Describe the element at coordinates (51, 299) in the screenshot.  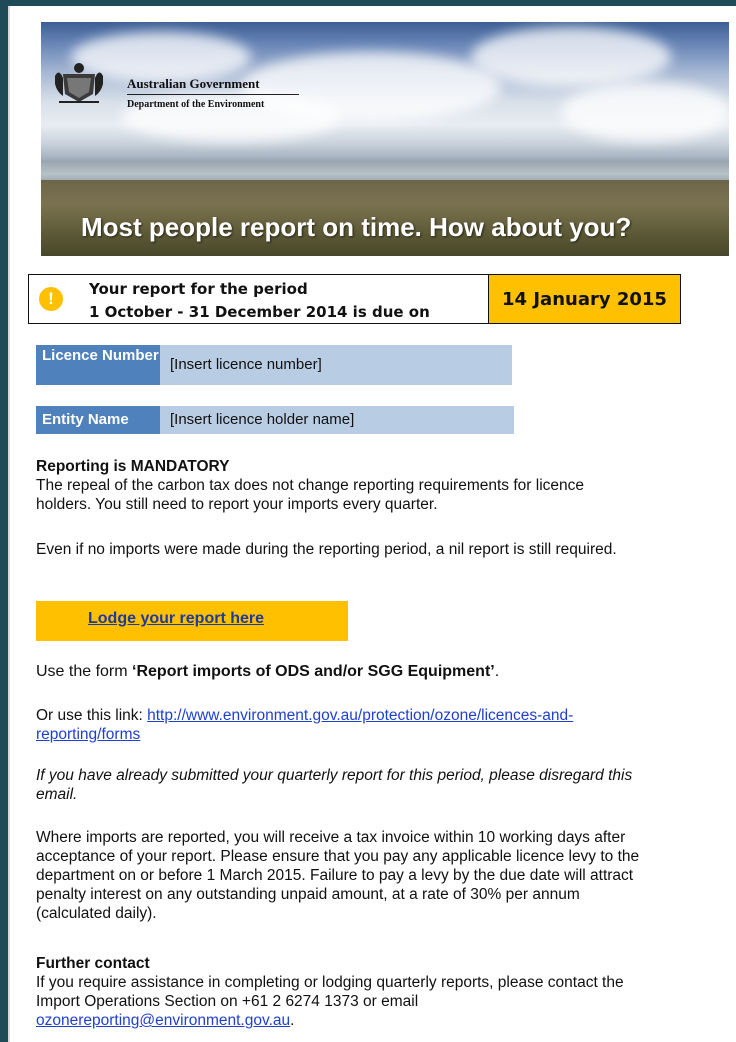
I see `exclamation-icon: !` at that location.